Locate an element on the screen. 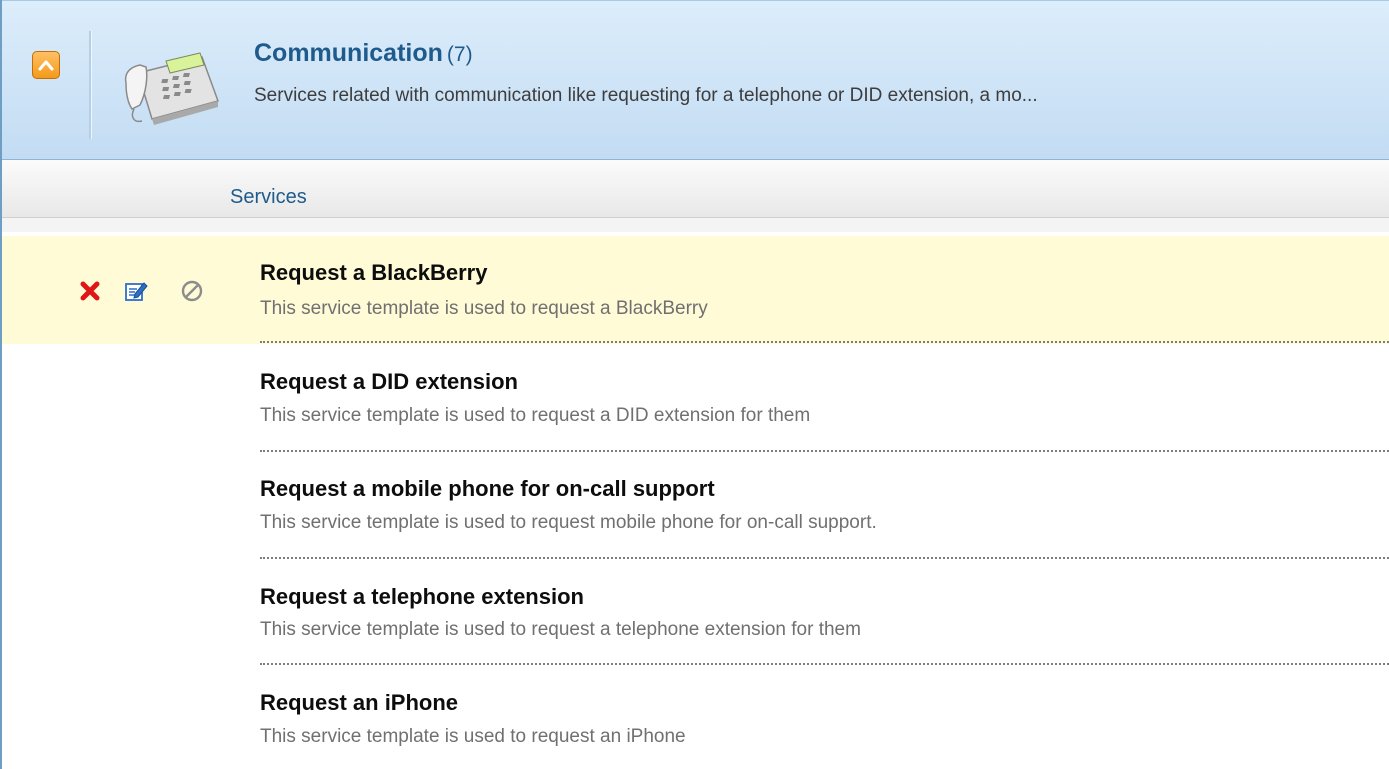 This screenshot has width=1389, height=769. delete-button is located at coordinates (90, 291).